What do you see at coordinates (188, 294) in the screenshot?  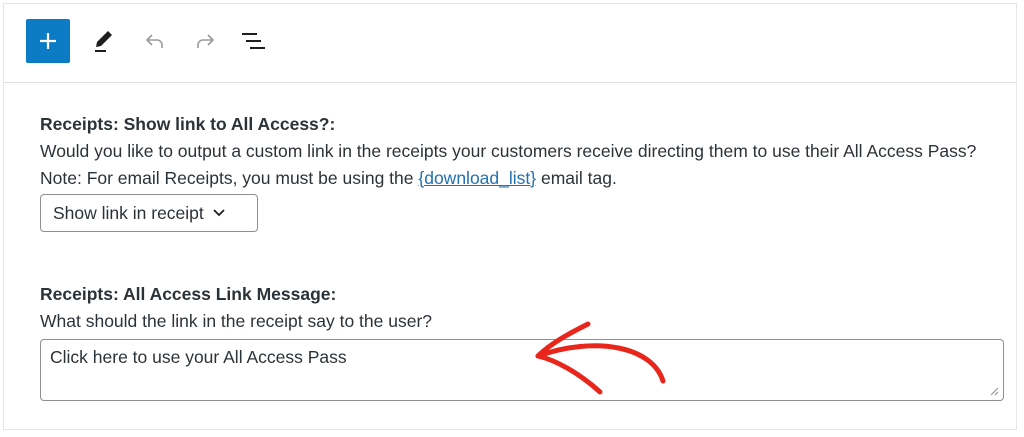 I see `link-message-label: Receipts: All Access Link Message:` at bounding box center [188, 294].